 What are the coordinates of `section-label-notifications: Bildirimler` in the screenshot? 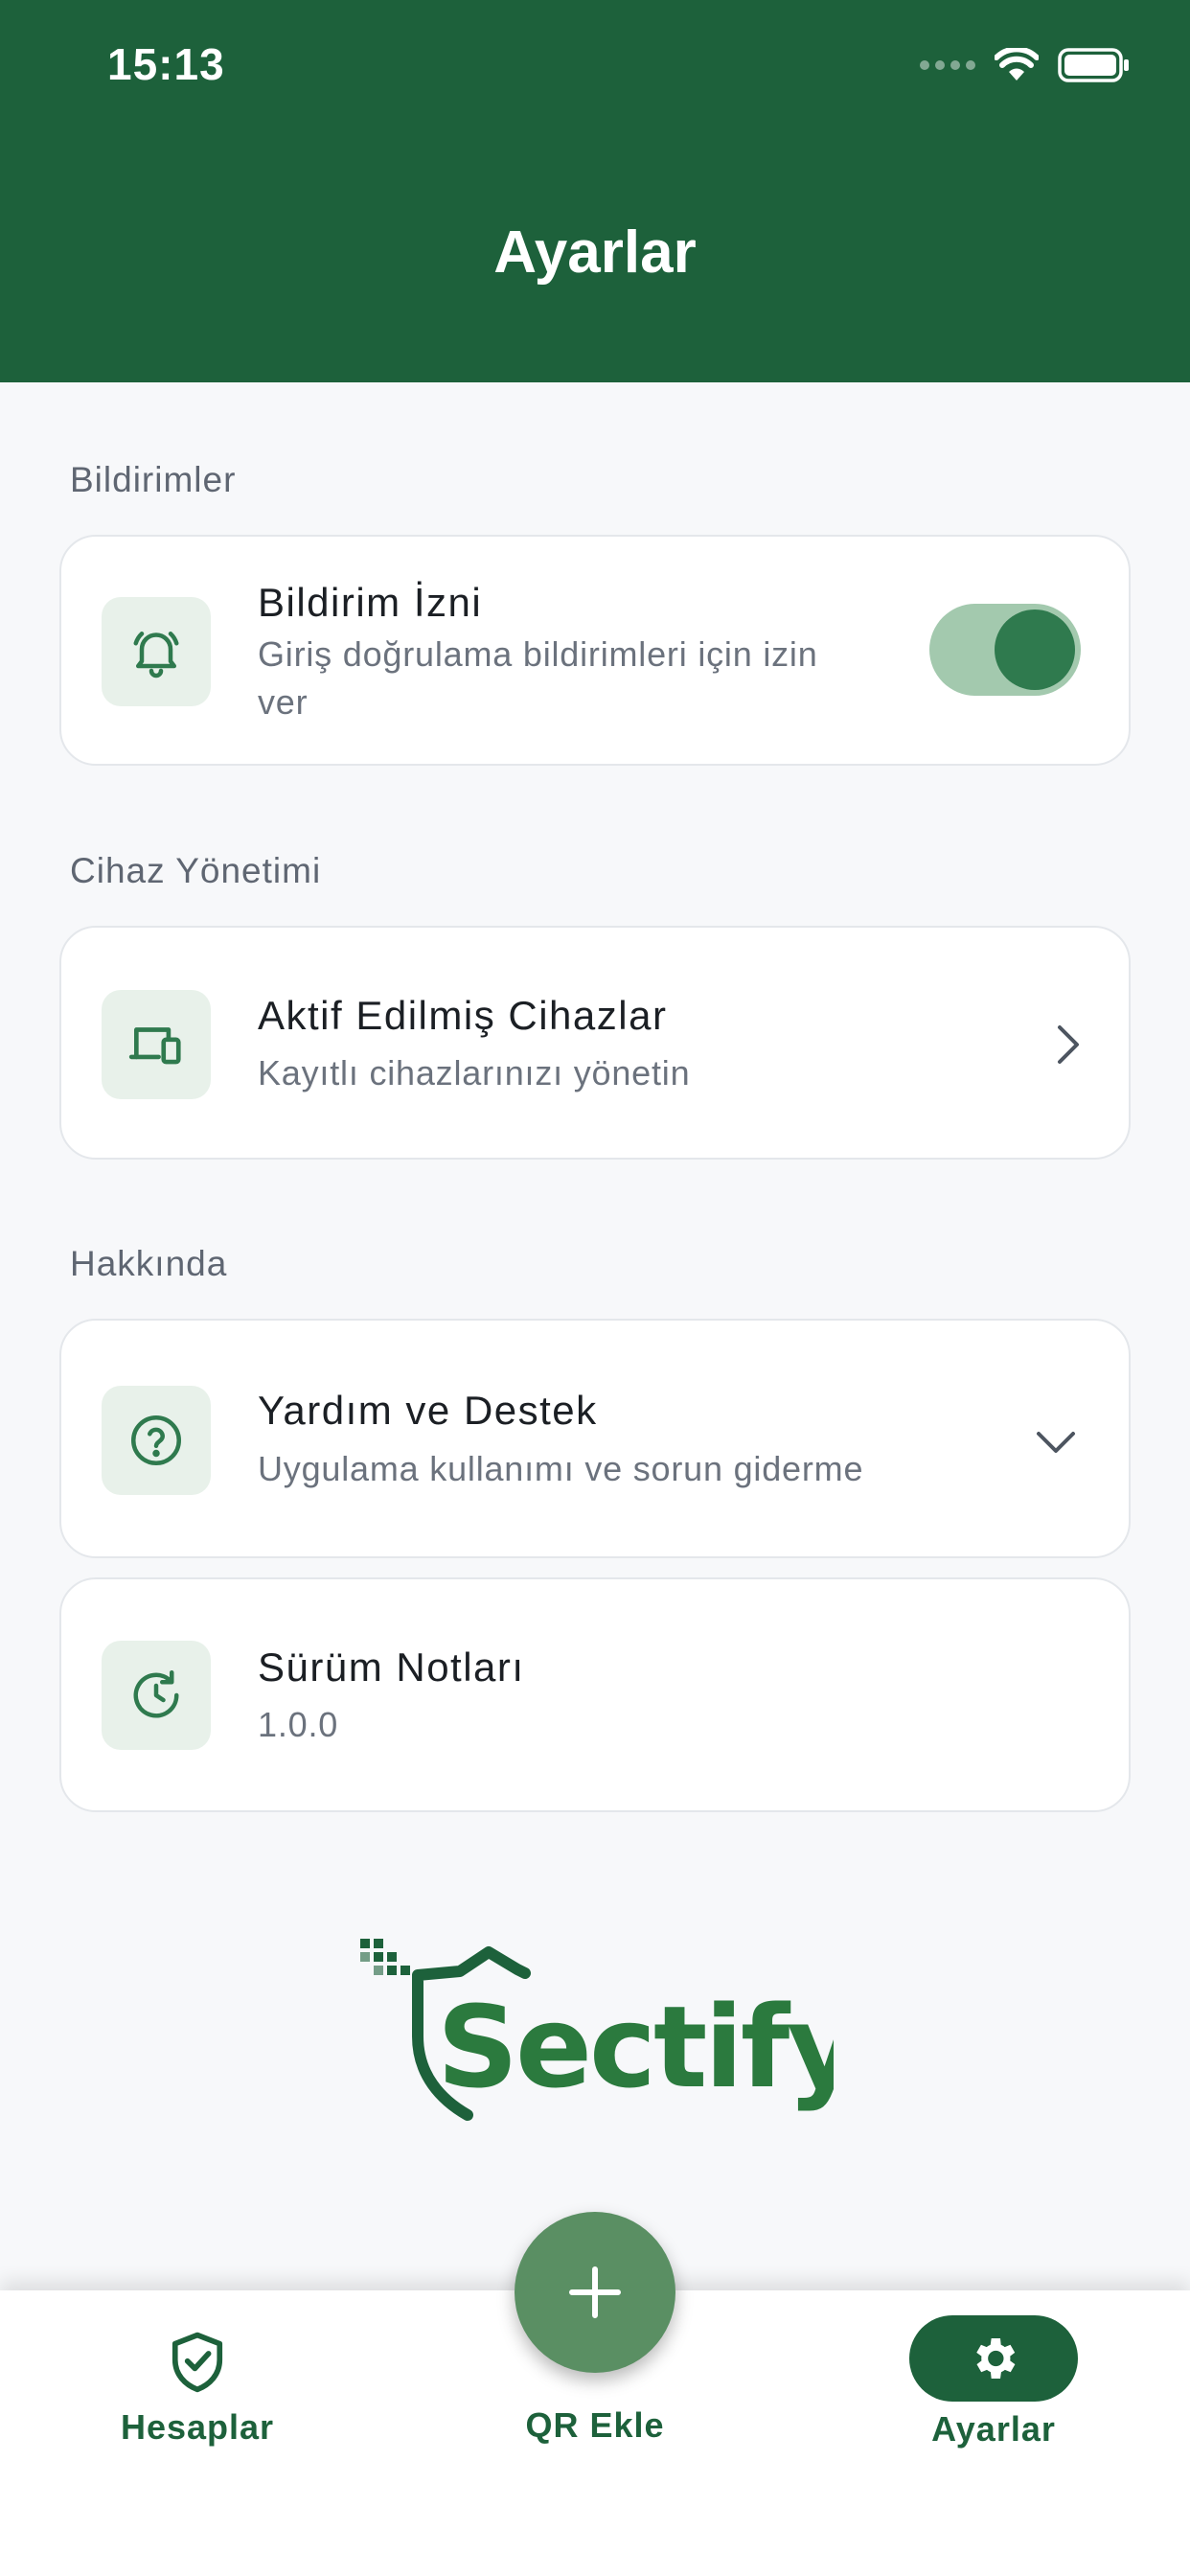 It's located at (154, 479).